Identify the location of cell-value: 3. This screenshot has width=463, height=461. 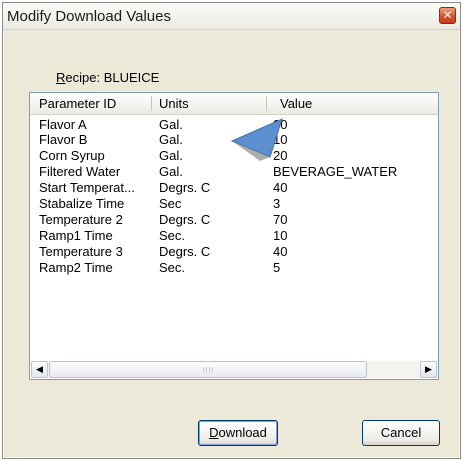
(277, 203).